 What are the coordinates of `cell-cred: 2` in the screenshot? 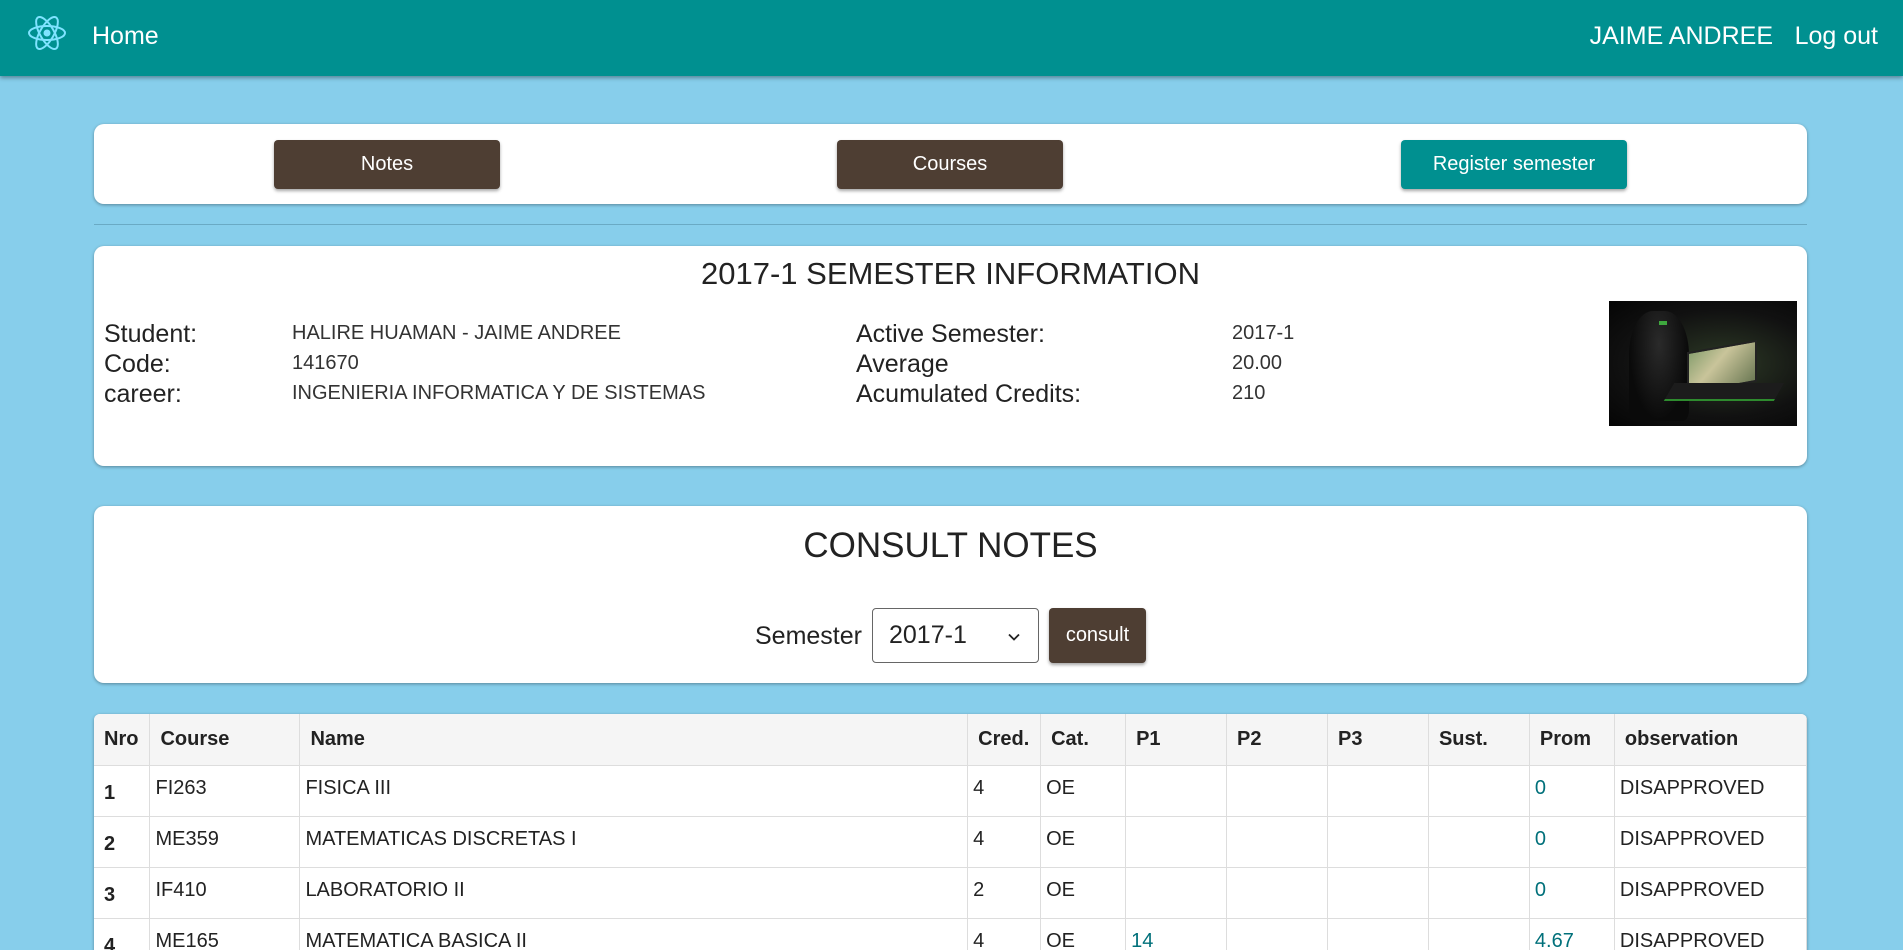 It's located at (1004, 893).